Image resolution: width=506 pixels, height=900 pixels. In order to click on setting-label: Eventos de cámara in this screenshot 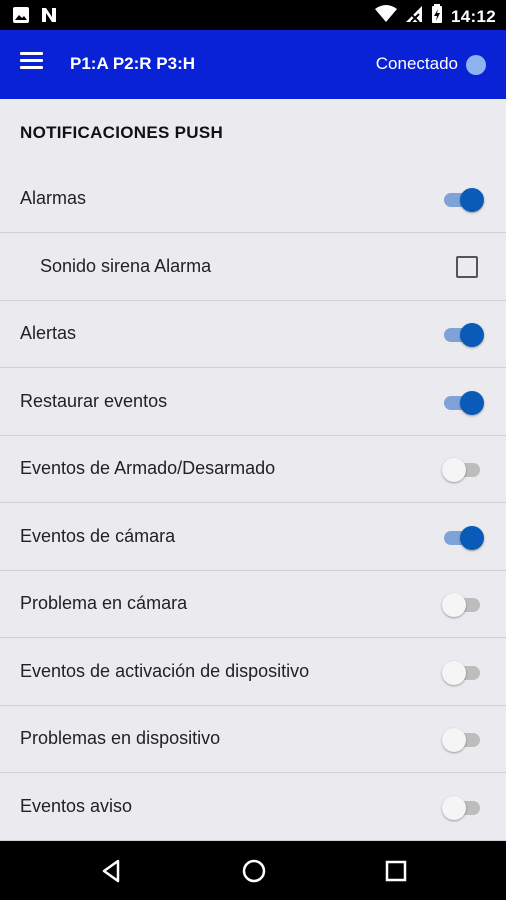, I will do `click(98, 535)`.